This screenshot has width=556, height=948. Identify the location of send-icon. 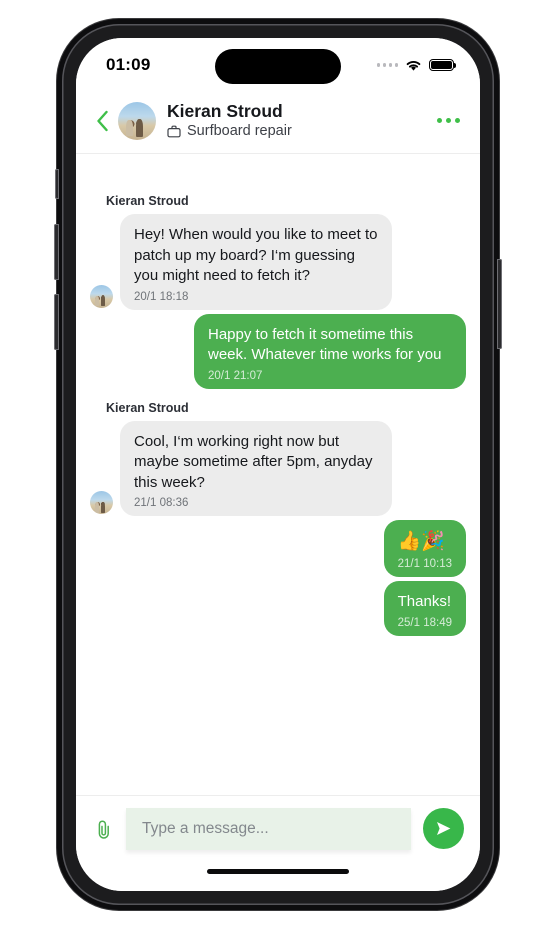
(444, 828).